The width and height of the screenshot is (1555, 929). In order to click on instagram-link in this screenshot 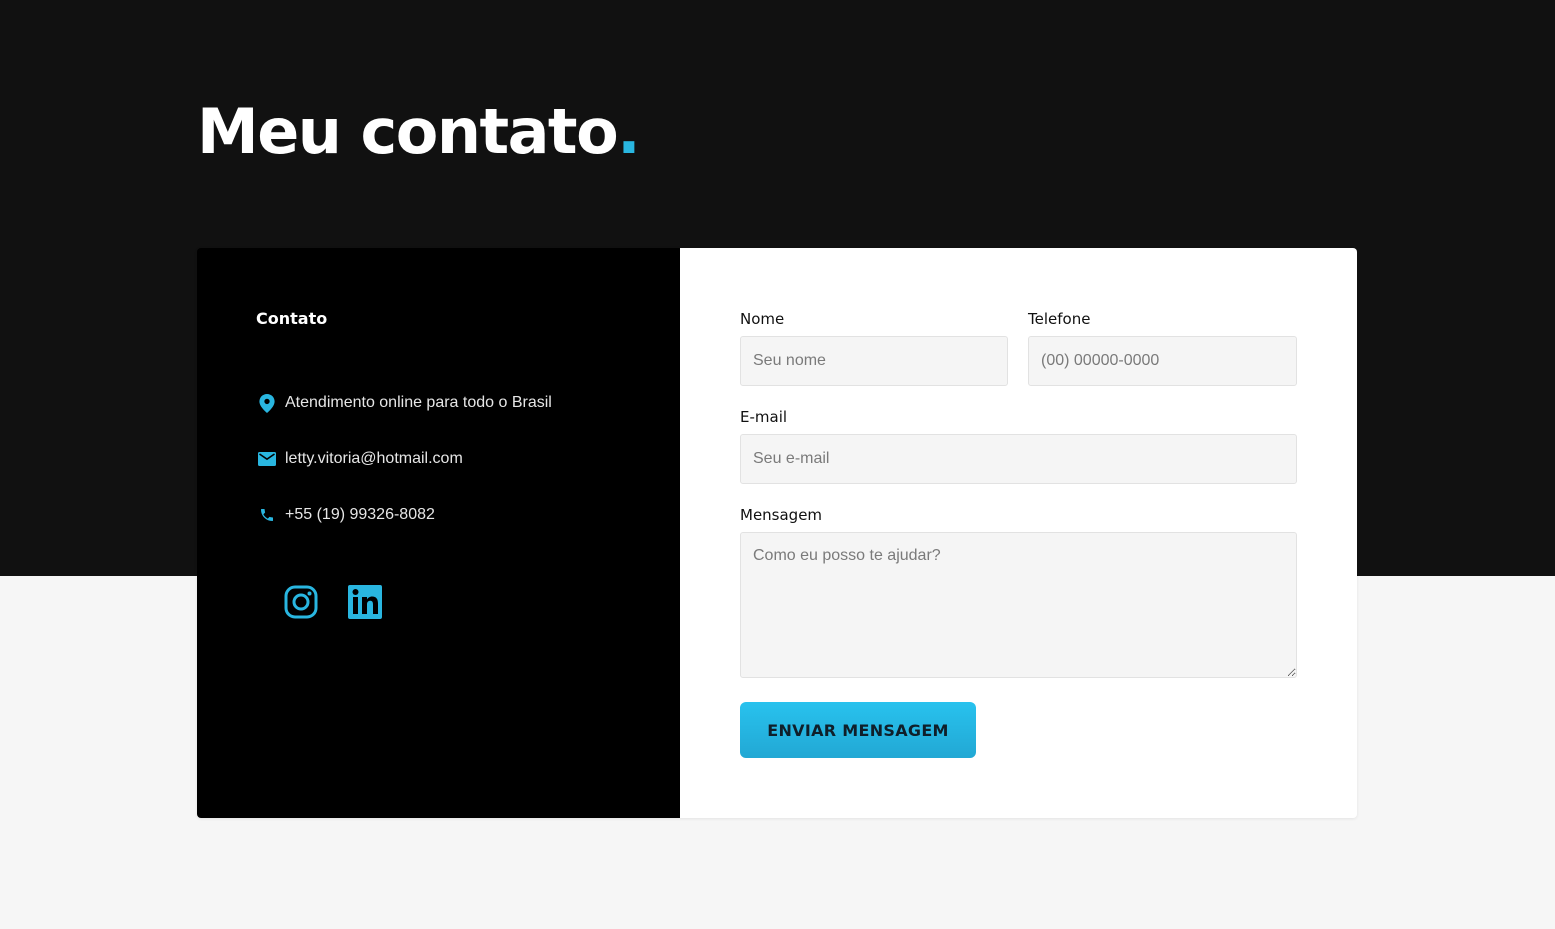, I will do `click(301, 604)`.